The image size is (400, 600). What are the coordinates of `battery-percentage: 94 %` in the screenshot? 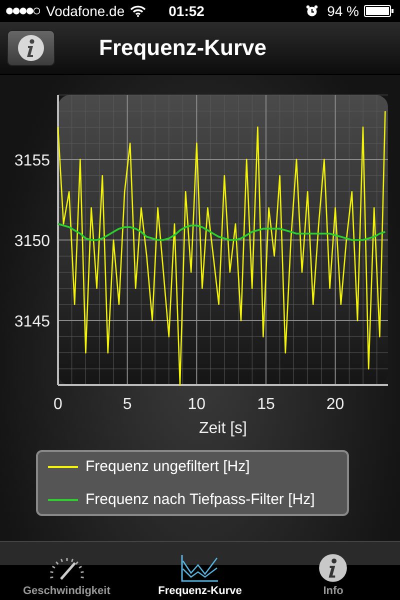 It's located at (343, 11).